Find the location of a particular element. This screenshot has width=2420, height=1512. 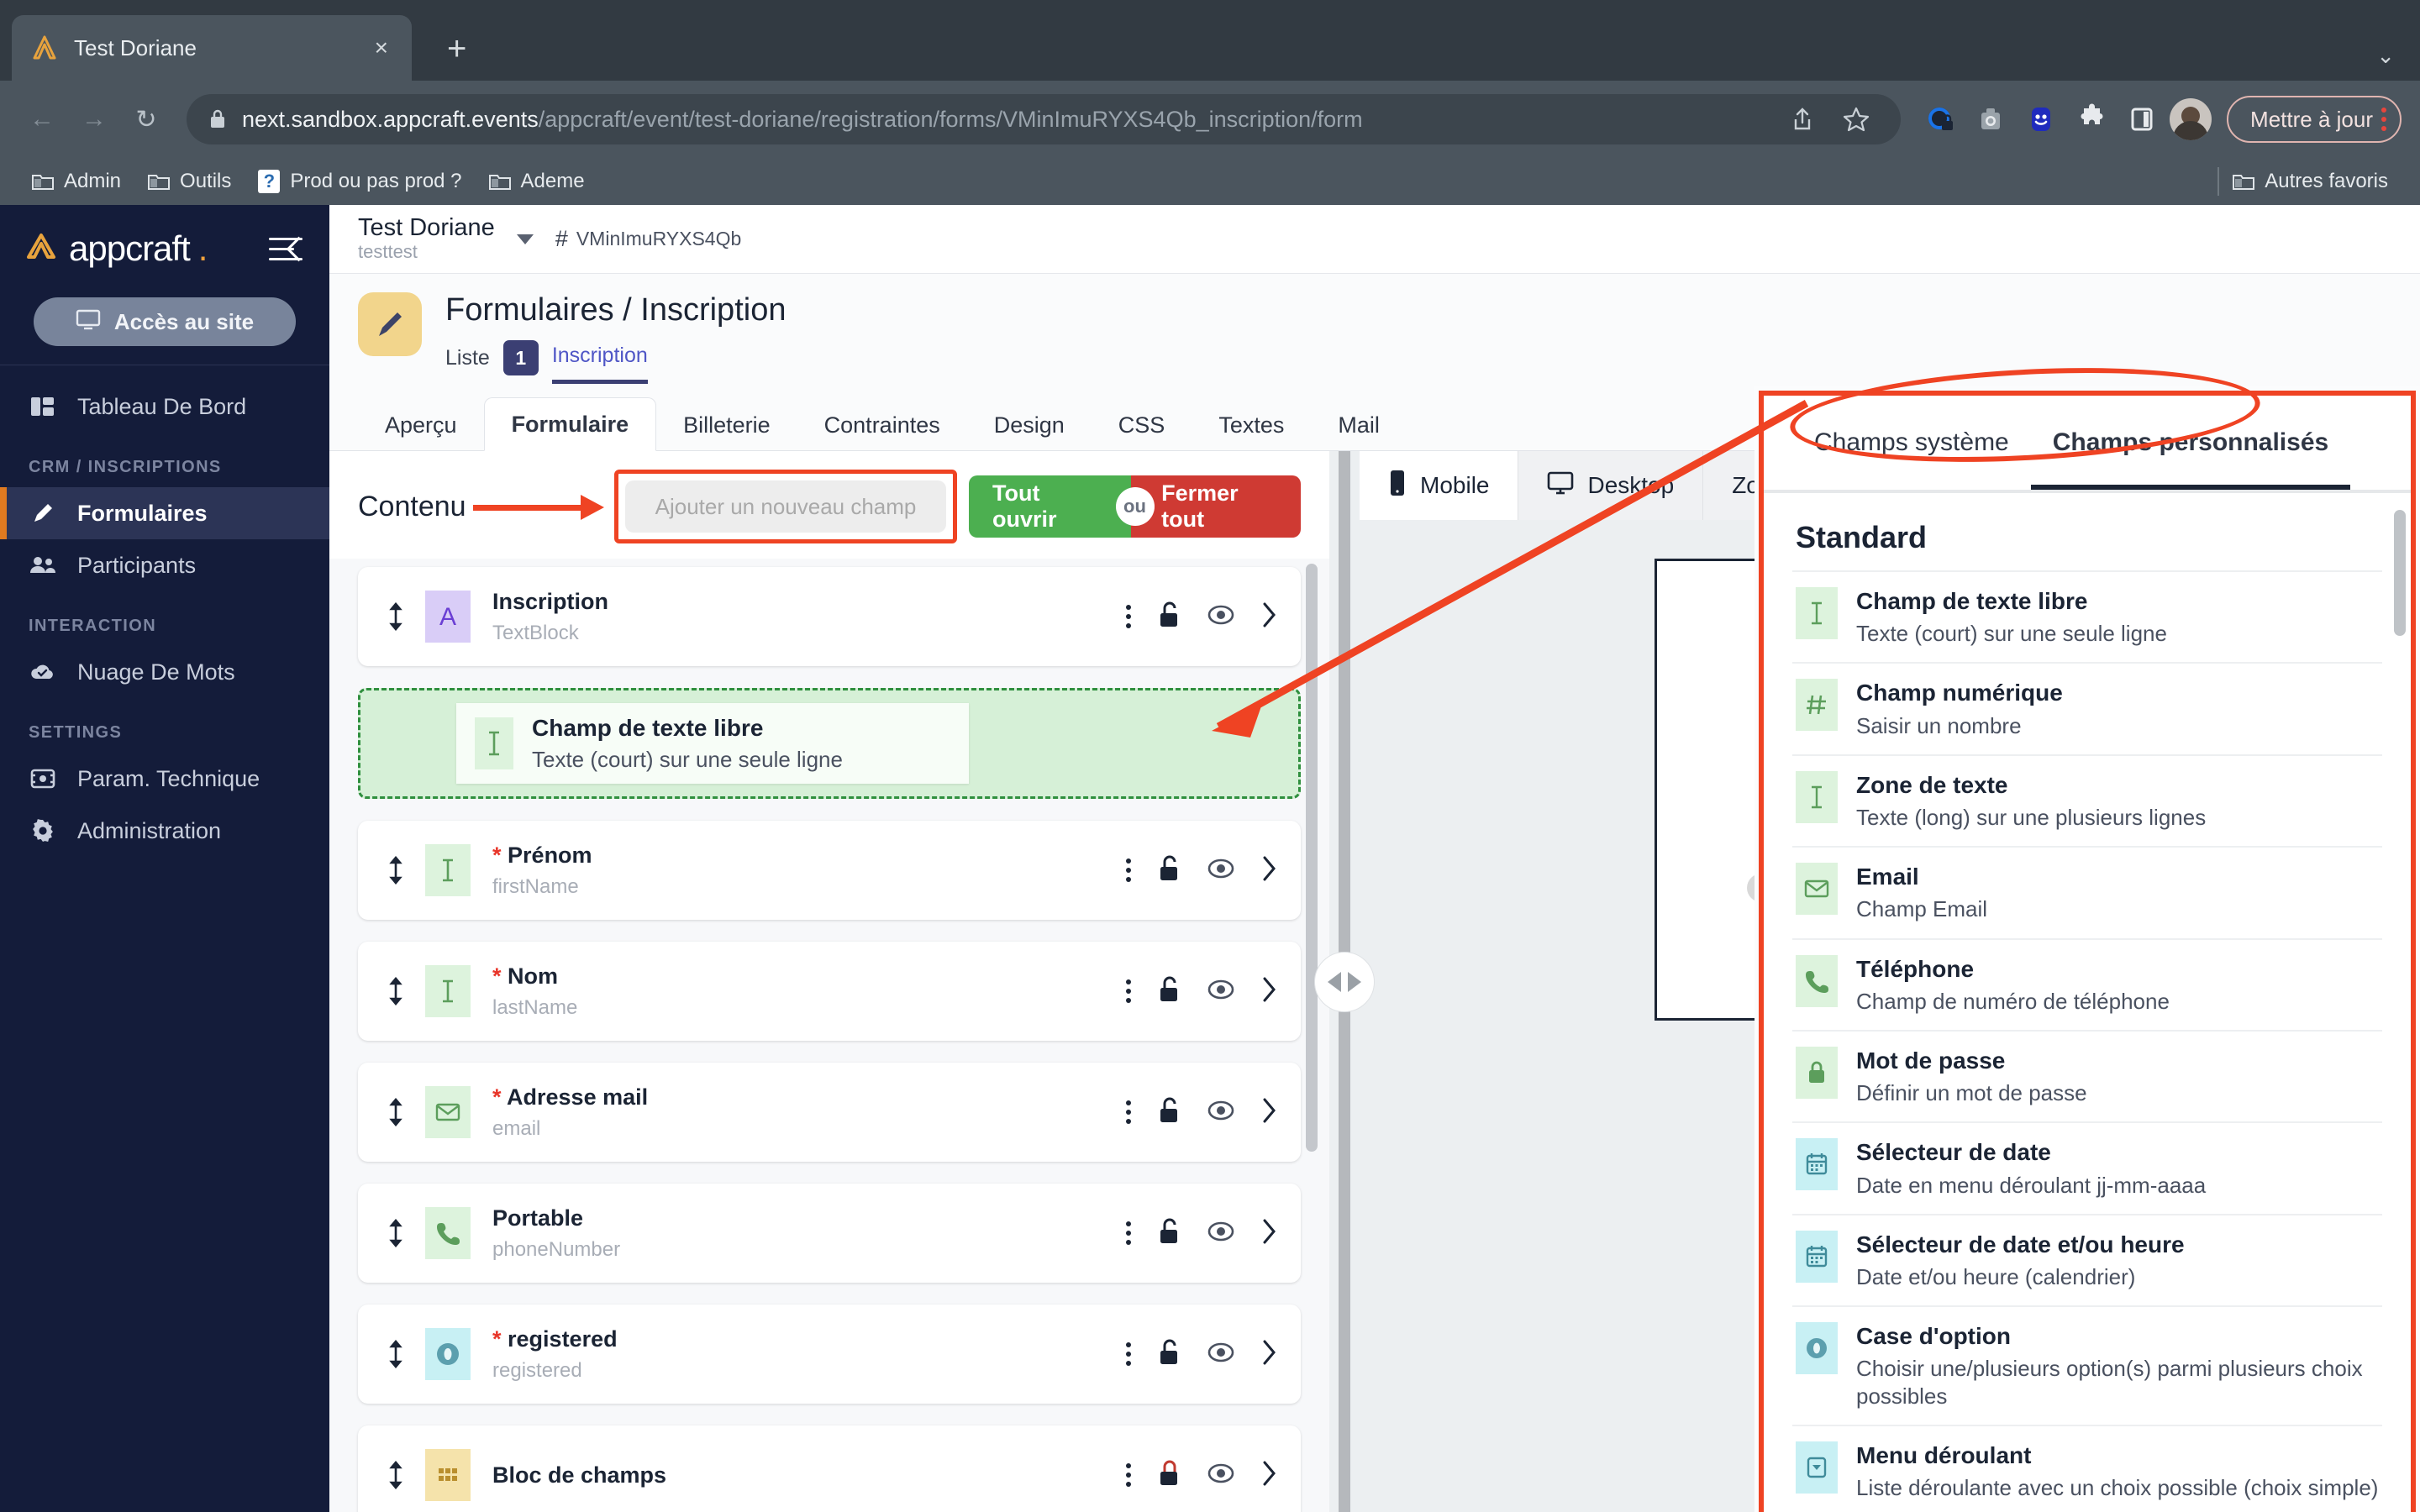

back-icon: ← is located at coordinates (42, 119).